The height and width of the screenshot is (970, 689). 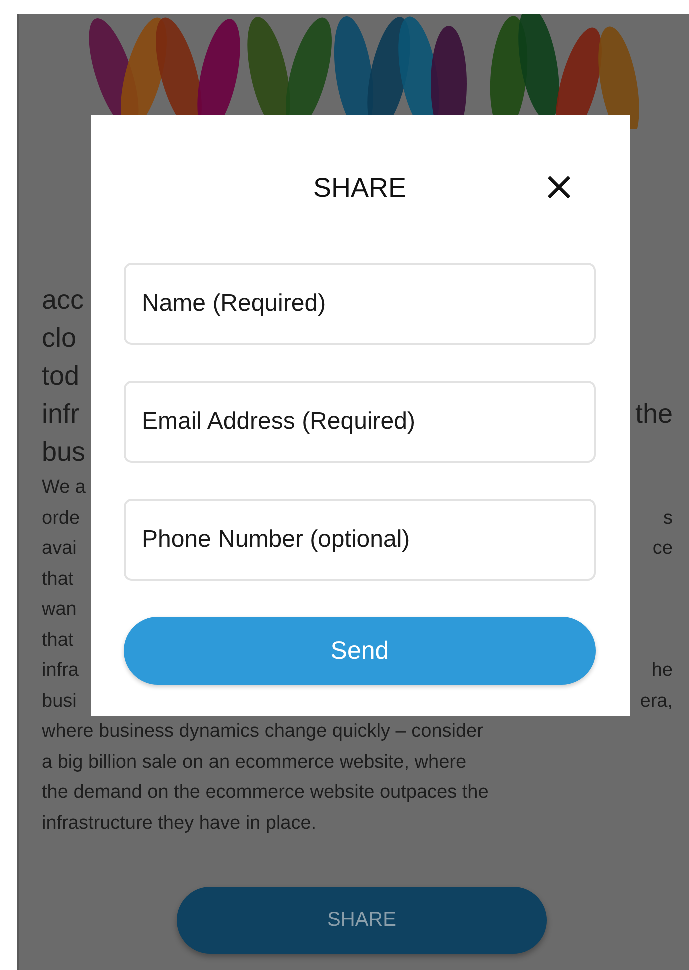 What do you see at coordinates (662, 671) in the screenshot?
I see `body-text: he` at bounding box center [662, 671].